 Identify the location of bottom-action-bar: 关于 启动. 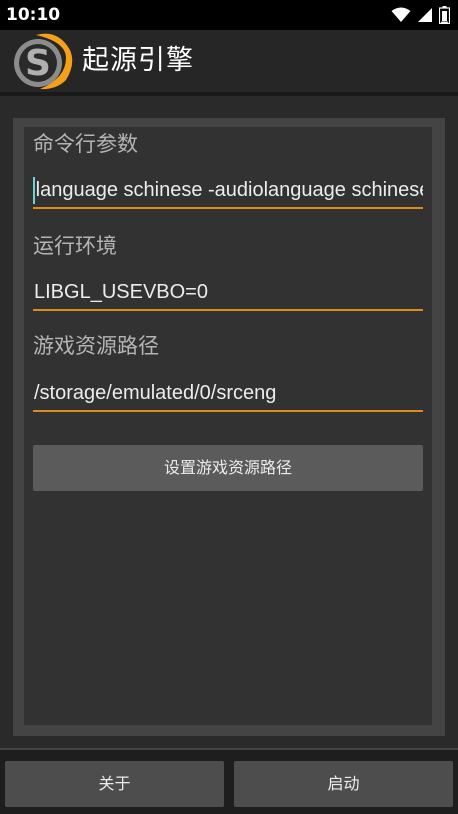
(229, 781).